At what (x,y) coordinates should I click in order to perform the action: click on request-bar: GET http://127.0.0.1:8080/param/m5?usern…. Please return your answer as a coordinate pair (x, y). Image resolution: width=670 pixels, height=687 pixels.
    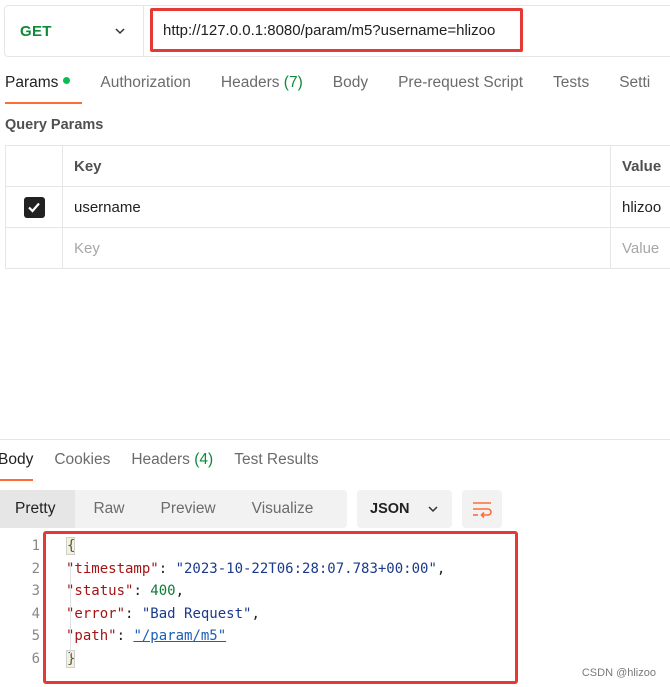
    Looking at the image, I should click on (337, 31).